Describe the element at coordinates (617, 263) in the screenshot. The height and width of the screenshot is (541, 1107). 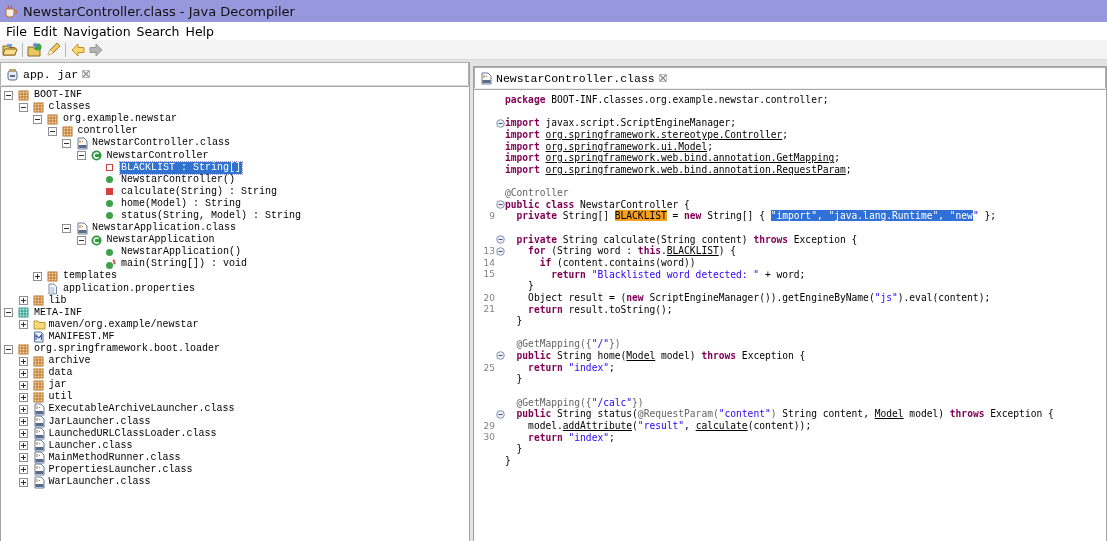
I see `code-line: if (content.contains(word))` at that location.